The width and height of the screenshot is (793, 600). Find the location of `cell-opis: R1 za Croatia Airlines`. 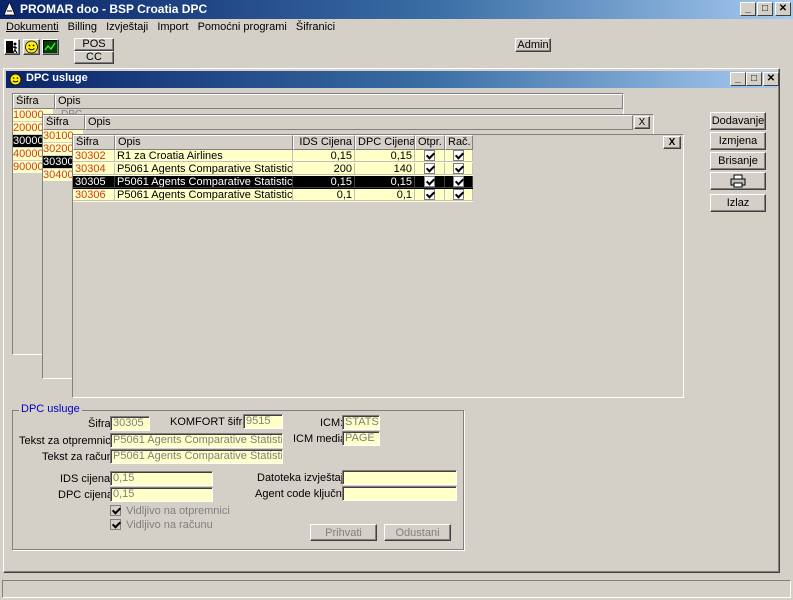

cell-opis: R1 za Croatia Airlines is located at coordinates (204, 156).